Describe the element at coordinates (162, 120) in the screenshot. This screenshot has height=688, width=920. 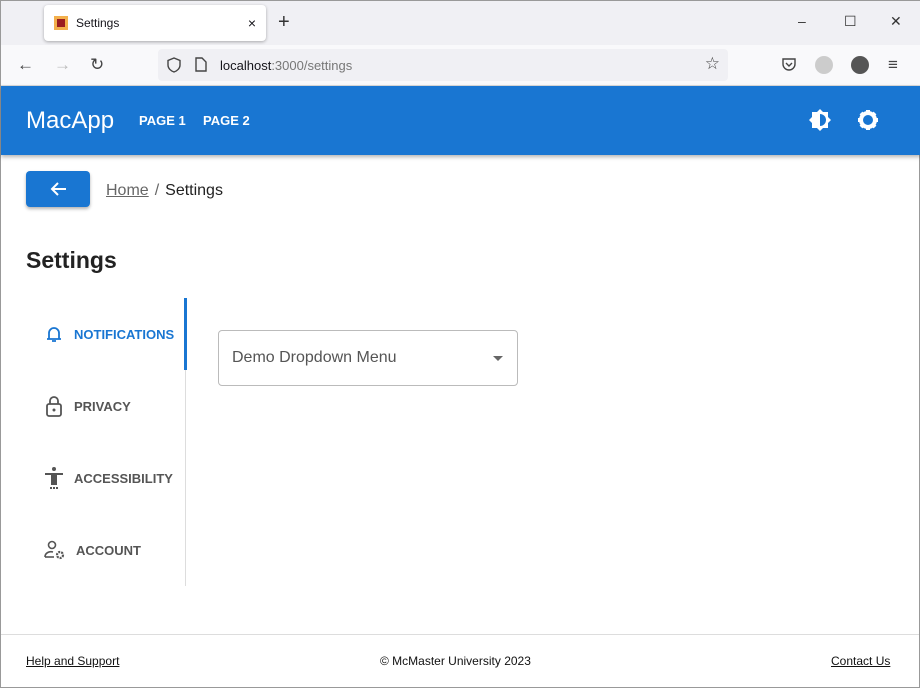
I see `nav-page-1: PAGE 1` at that location.